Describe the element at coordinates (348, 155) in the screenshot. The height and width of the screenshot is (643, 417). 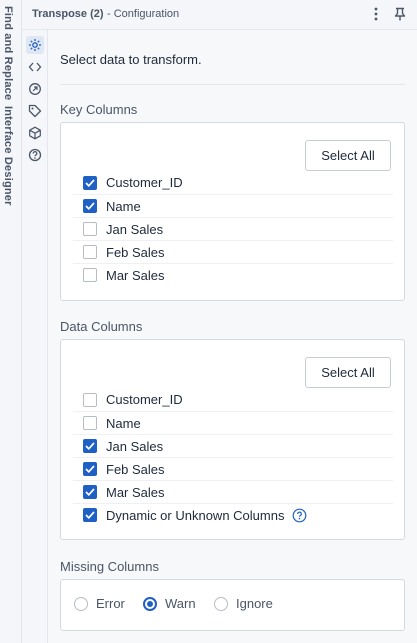
I see `key-columns-select-all-button: Select All` at that location.